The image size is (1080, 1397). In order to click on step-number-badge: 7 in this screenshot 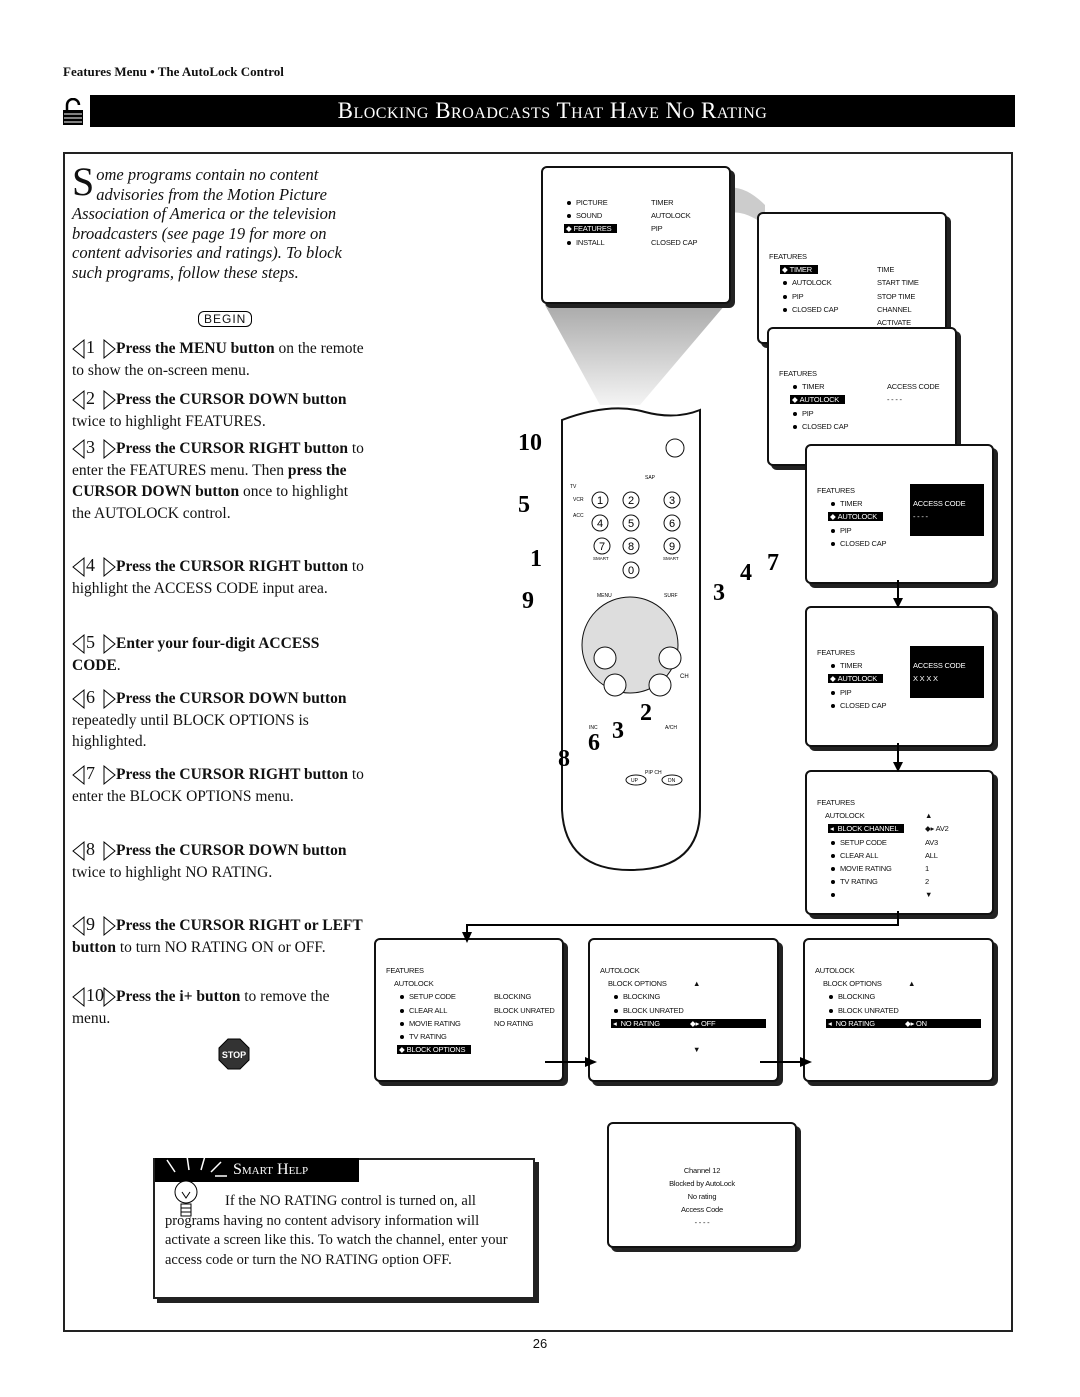, I will do `click(94, 774)`.